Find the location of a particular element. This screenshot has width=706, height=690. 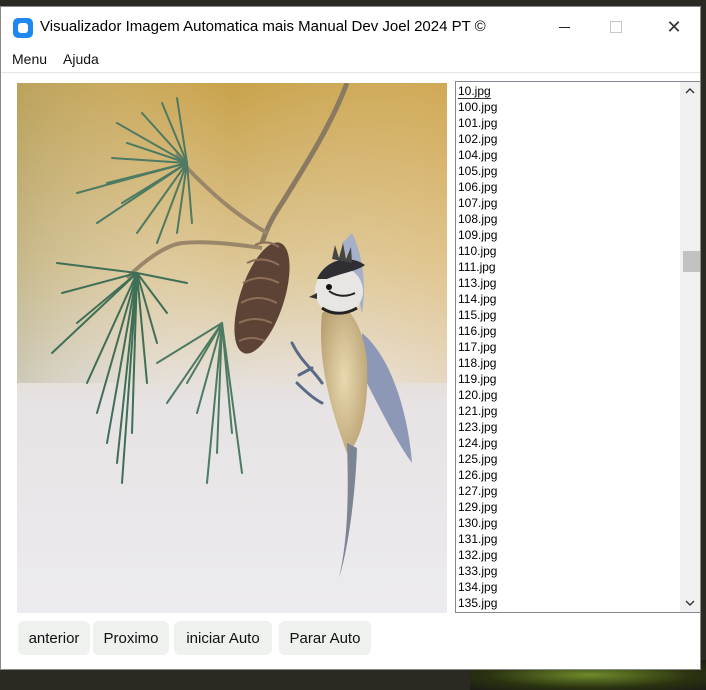

file-list-item: 101.jpg is located at coordinates (569, 123).